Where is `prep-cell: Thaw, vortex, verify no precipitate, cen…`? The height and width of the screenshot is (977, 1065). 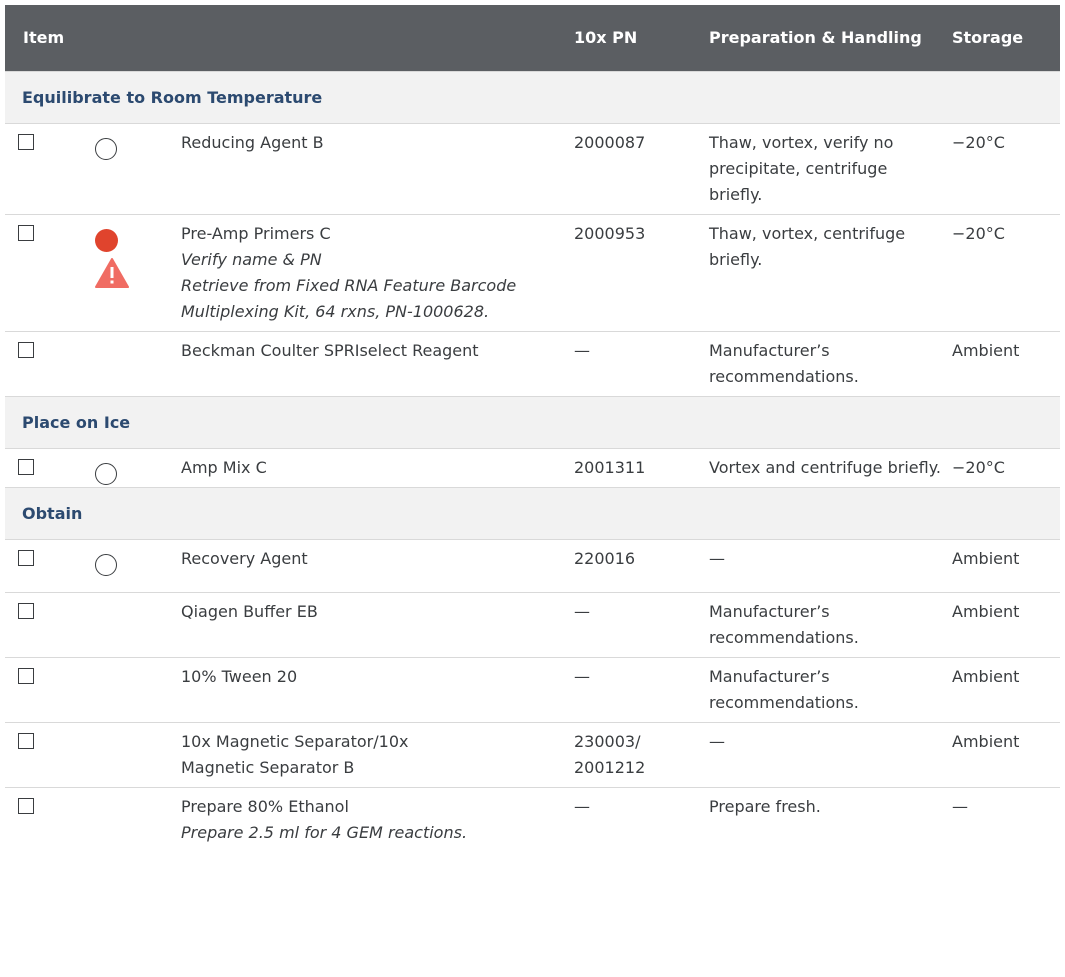 prep-cell: Thaw, vortex, verify no precipitate, cen… is located at coordinates (819, 169).